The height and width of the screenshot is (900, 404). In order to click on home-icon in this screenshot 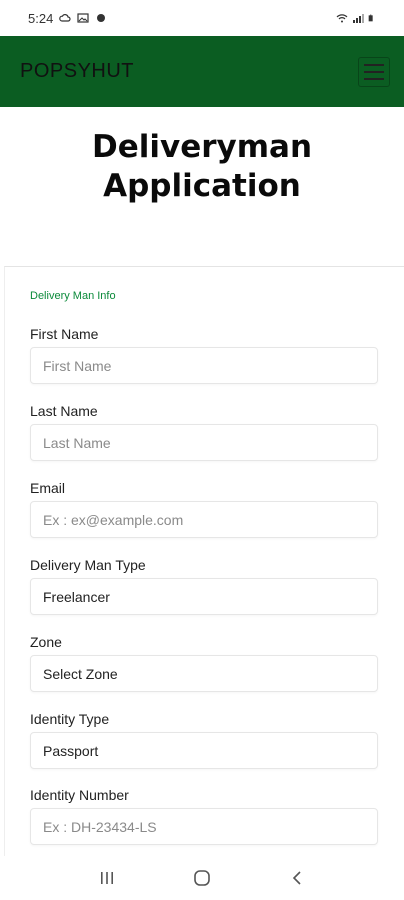, I will do `click(202, 878)`.